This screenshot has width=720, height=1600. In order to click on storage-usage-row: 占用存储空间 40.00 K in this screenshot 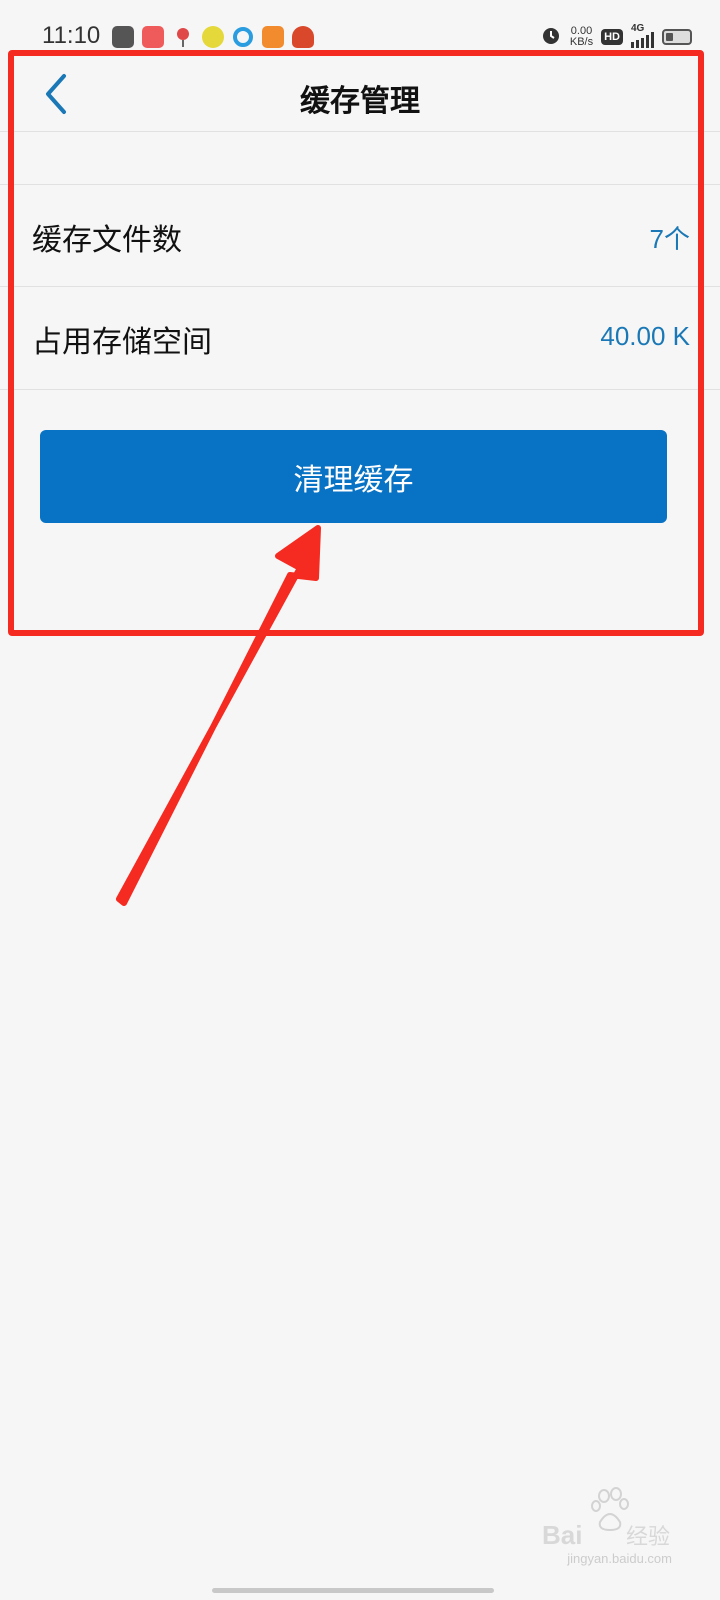, I will do `click(360, 338)`.